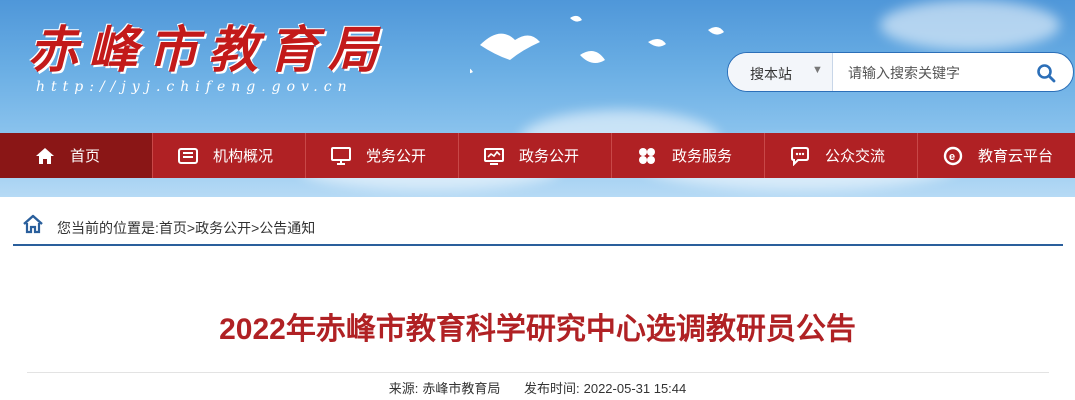  What do you see at coordinates (243, 156) in the screenshot?
I see `nav-item-label: 机构概况` at bounding box center [243, 156].